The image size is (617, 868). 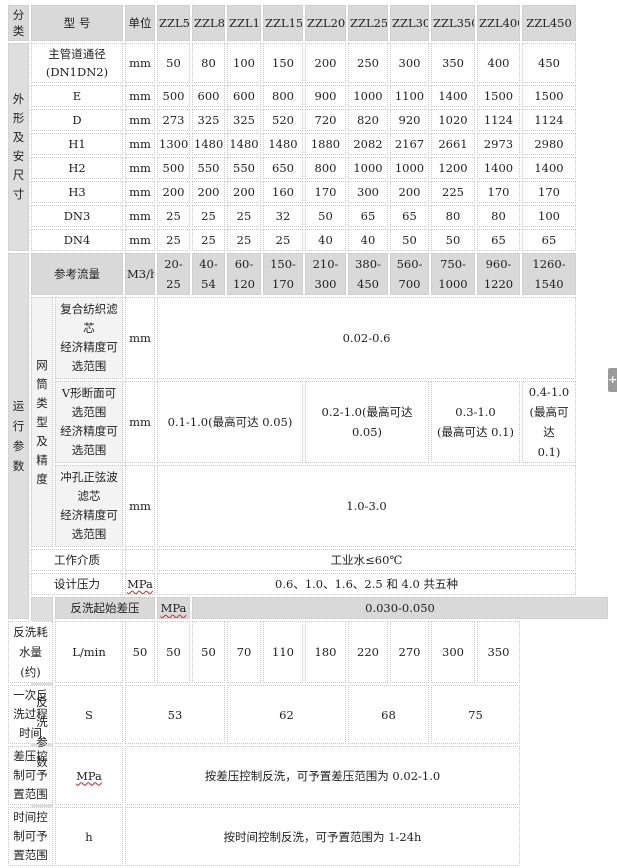 What do you see at coordinates (453, 120) in the screenshot?
I see `value-cell: 1020` at bounding box center [453, 120].